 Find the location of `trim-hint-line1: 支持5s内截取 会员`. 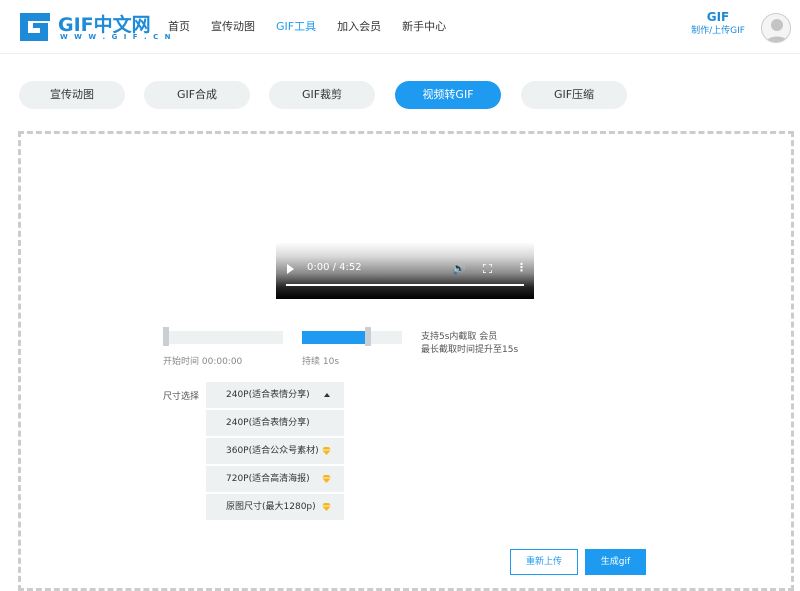

trim-hint-line1: 支持5s内截取 会员 is located at coordinates (459, 337).